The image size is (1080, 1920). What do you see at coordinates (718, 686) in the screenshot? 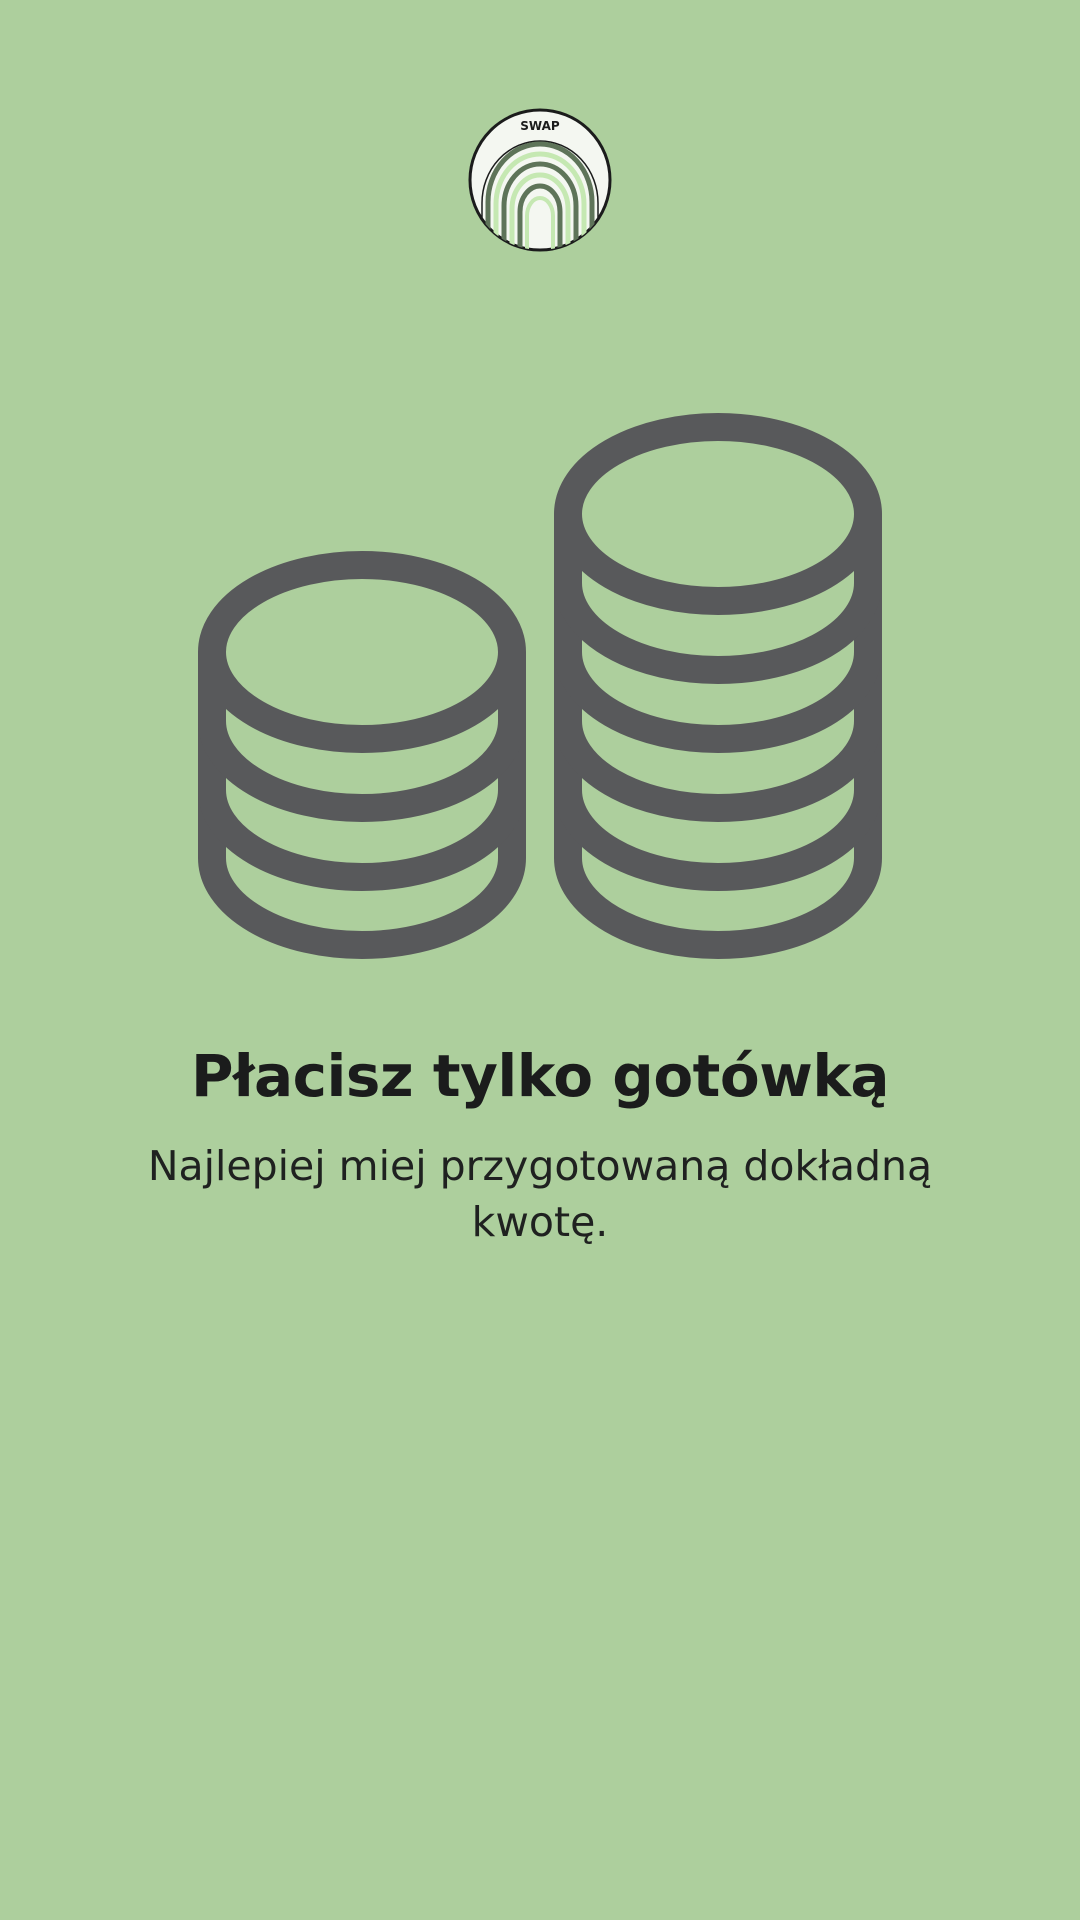
I see `right-coin-stack` at bounding box center [718, 686].